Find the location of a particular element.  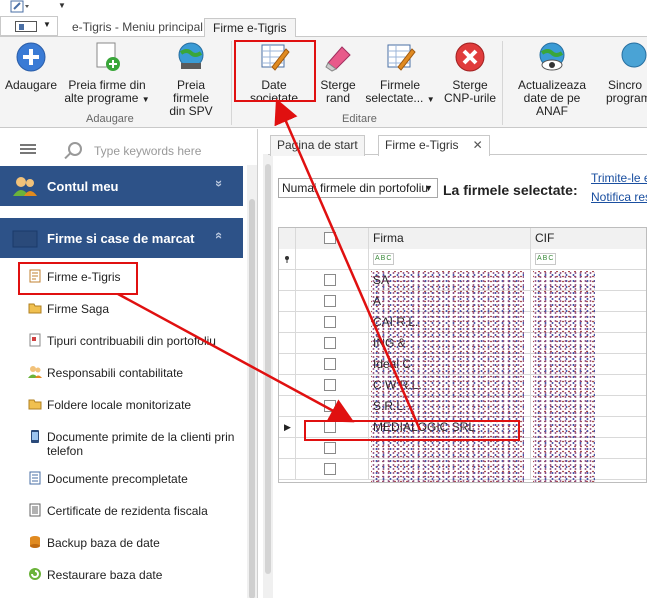

edit-quick-icon is located at coordinates (21, 6).